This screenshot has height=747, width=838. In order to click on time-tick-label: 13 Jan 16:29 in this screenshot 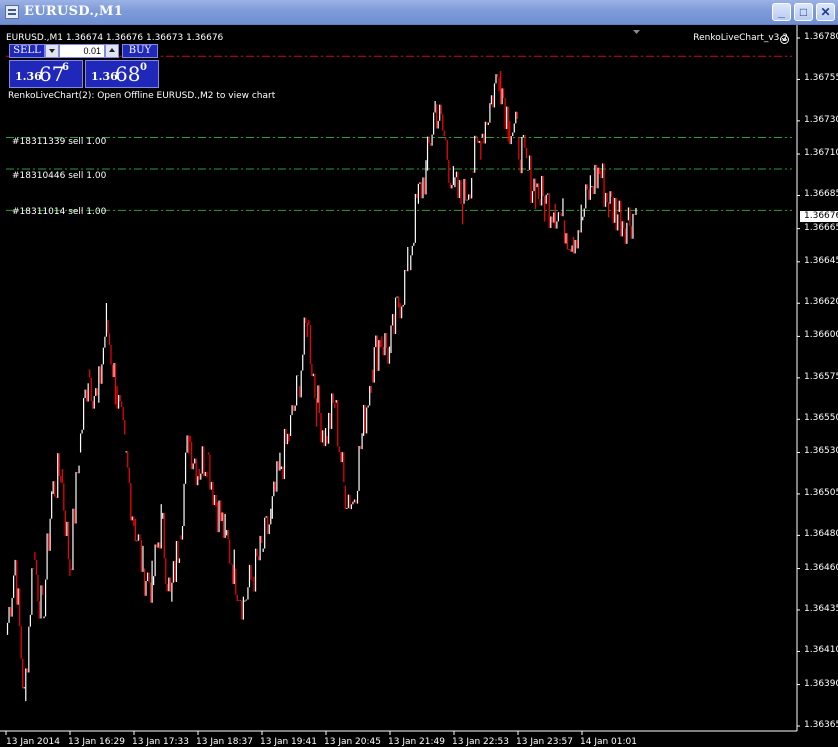, I will do `click(96, 742)`.